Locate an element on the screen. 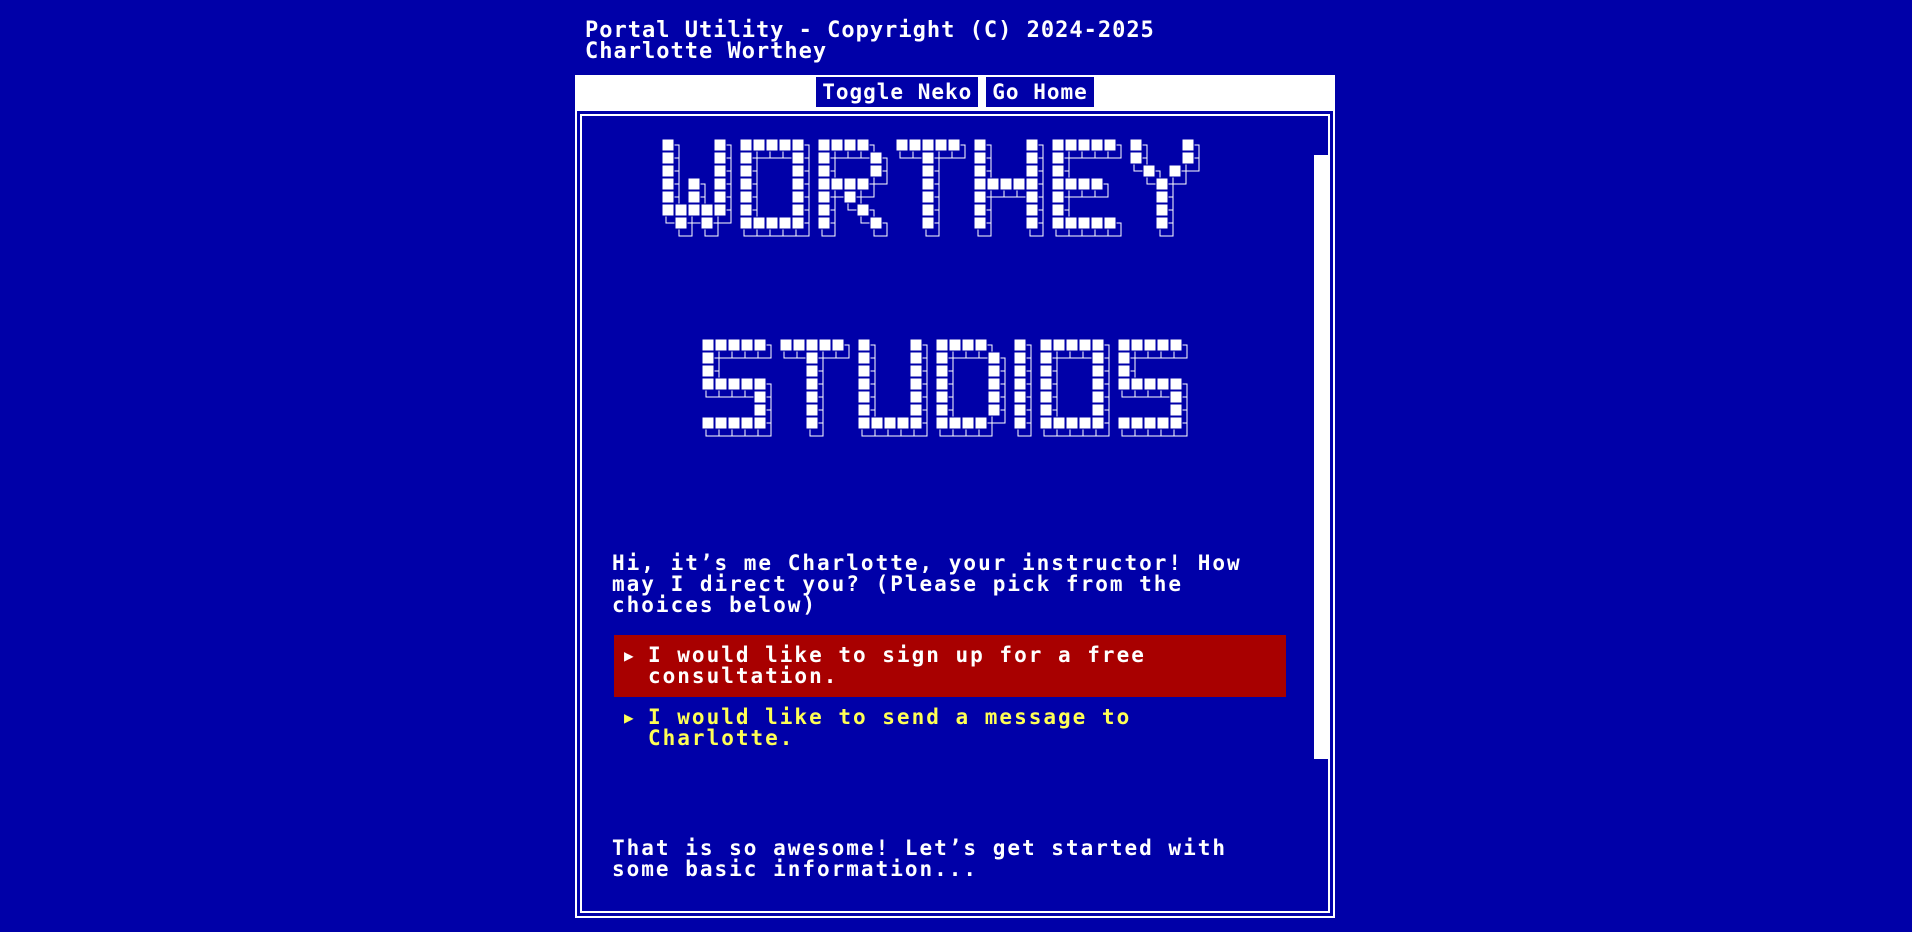  banner-studios-logo is located at coordinates (945, 388).